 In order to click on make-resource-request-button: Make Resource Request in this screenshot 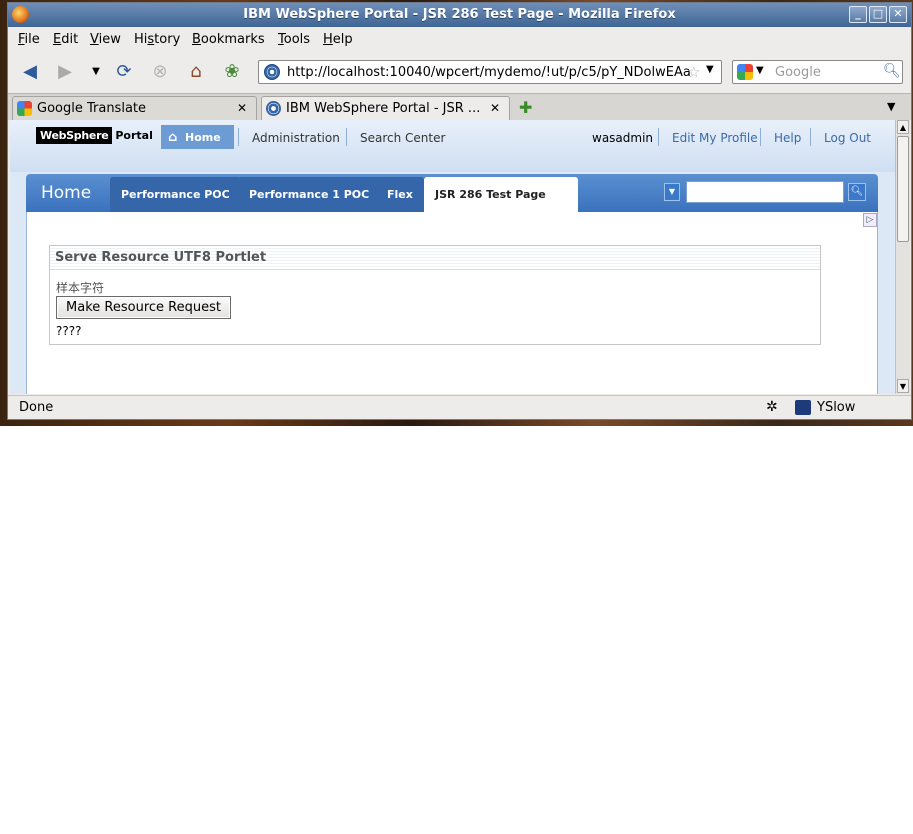, I will do `click(143, 307)`.